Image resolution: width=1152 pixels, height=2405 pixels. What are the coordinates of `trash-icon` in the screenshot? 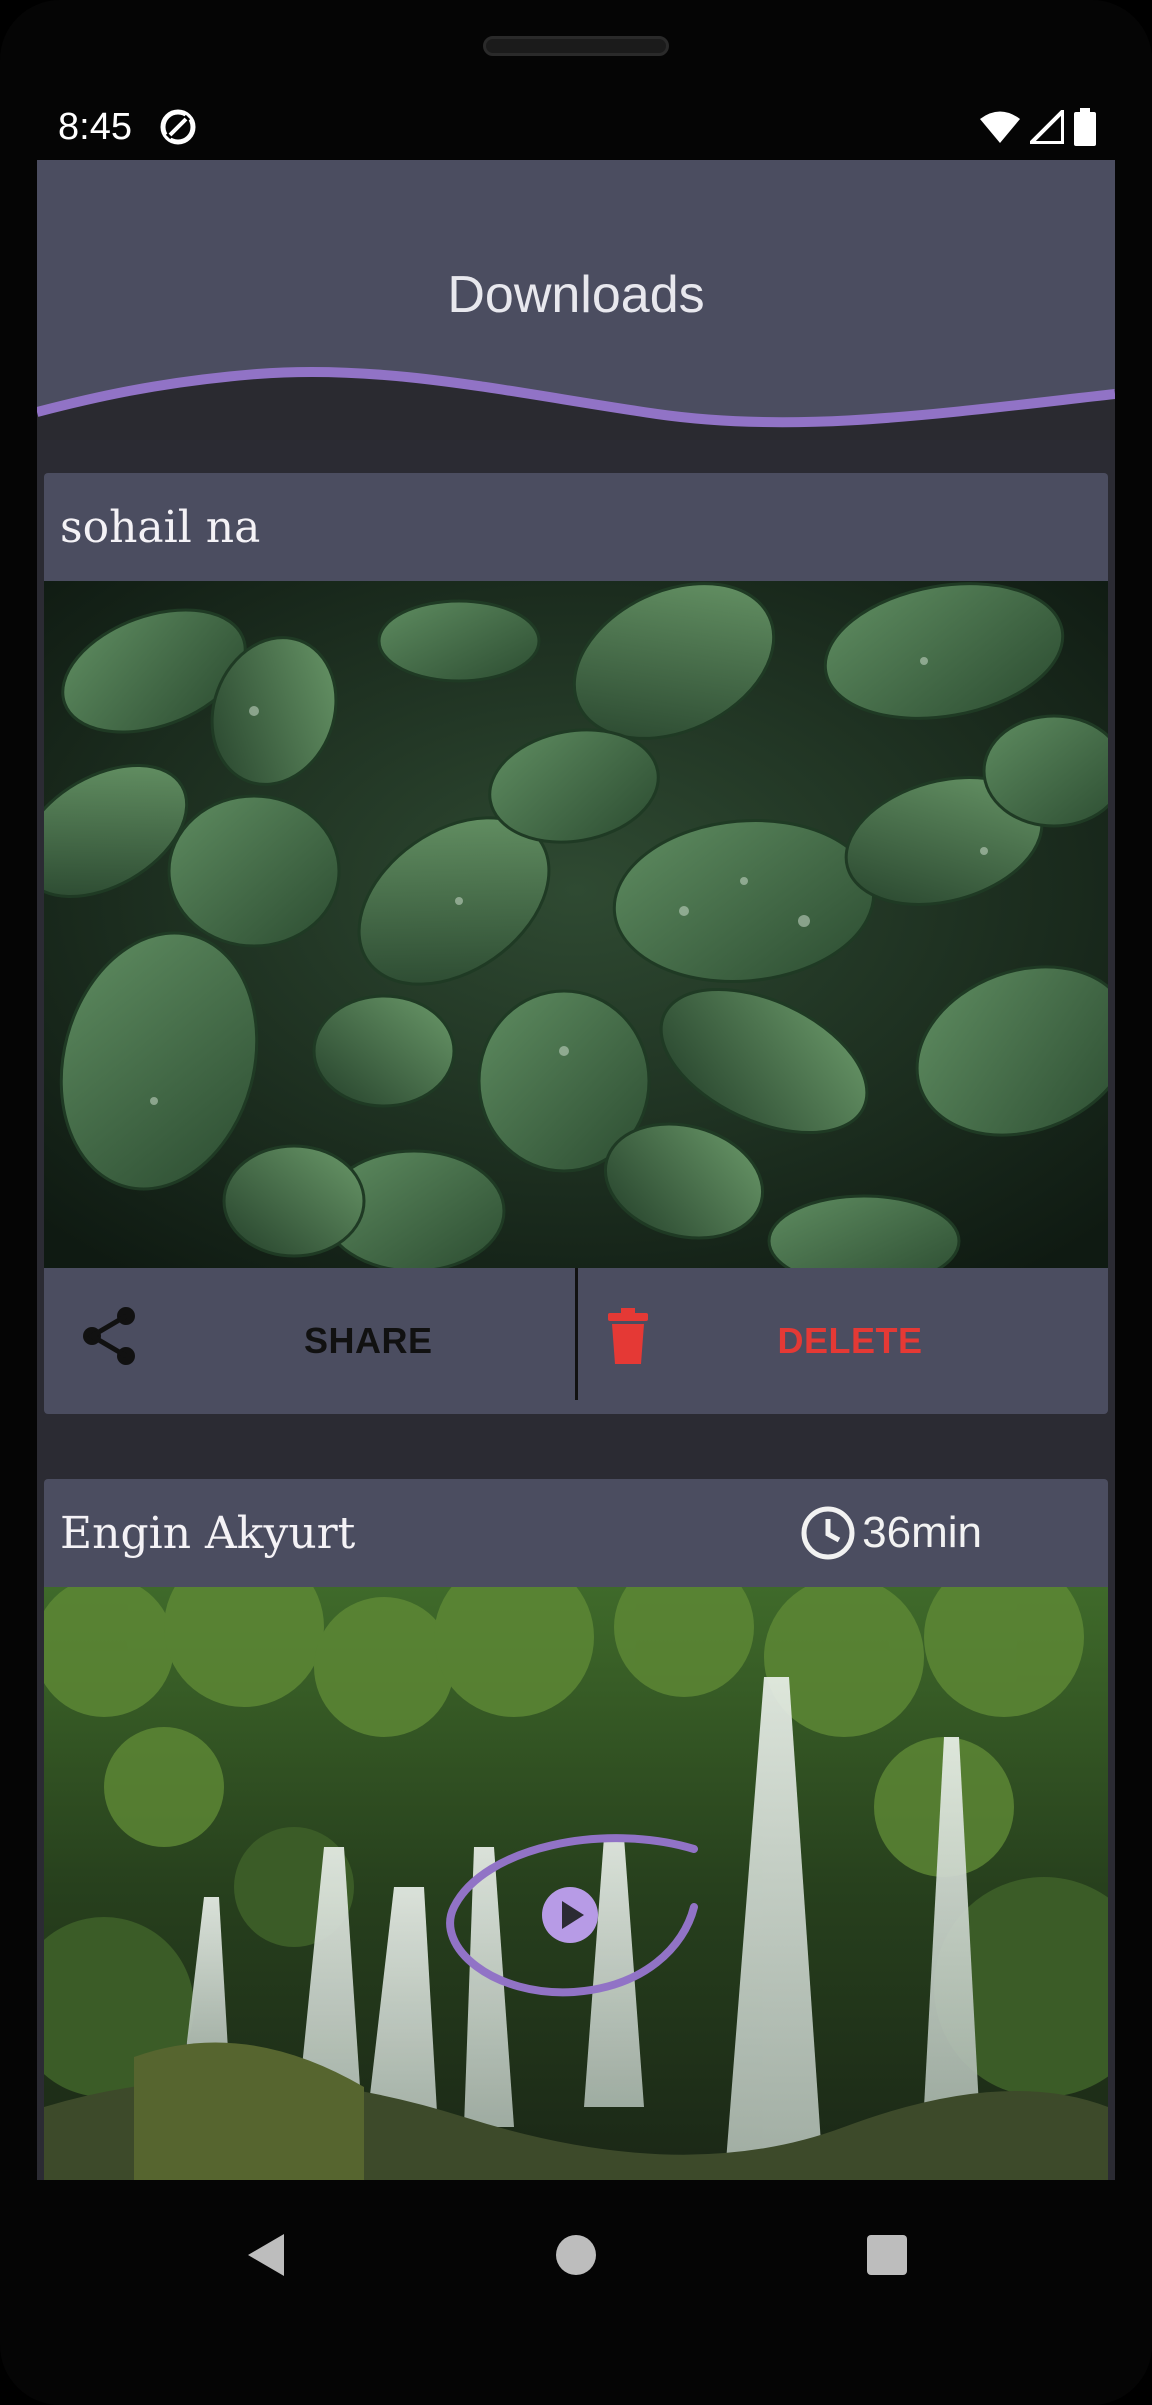 It's located at (627, 1336).